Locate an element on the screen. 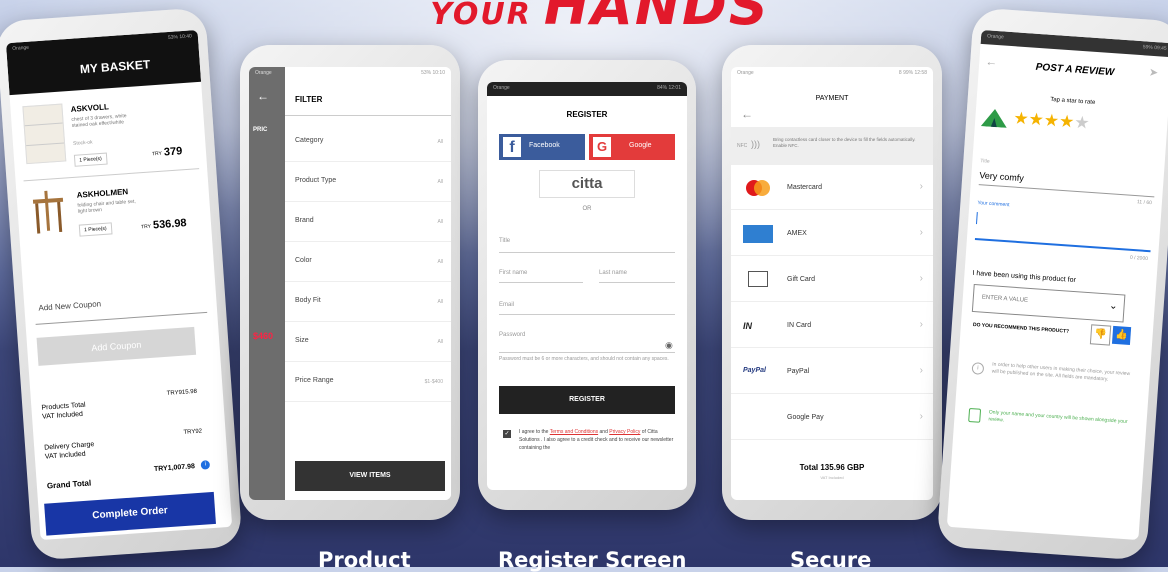  shield-icon is located at coordinates (975, 415).